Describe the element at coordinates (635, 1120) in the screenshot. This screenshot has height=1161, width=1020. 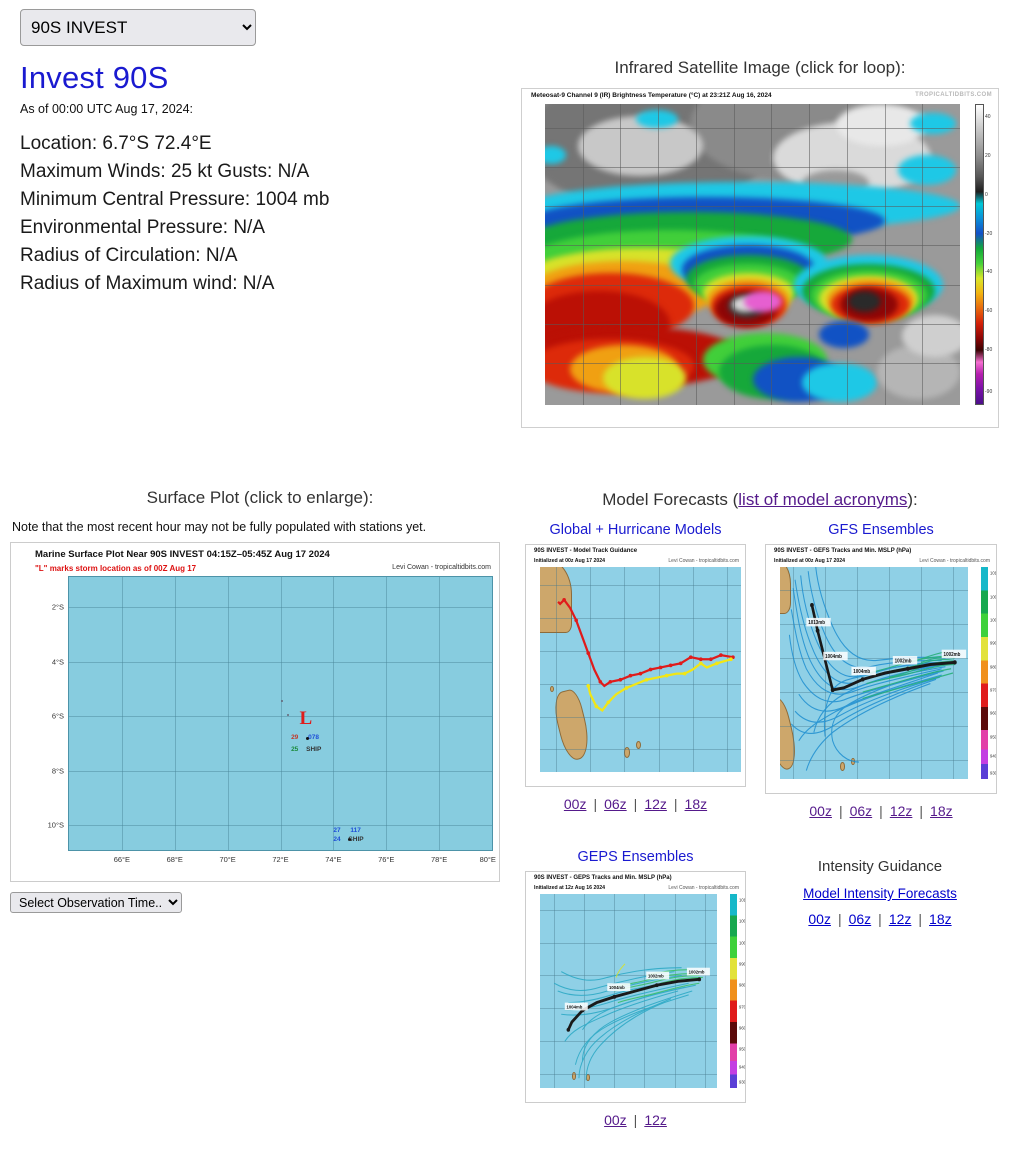
I see `geps-time-links: 00z | 12z` at that location.